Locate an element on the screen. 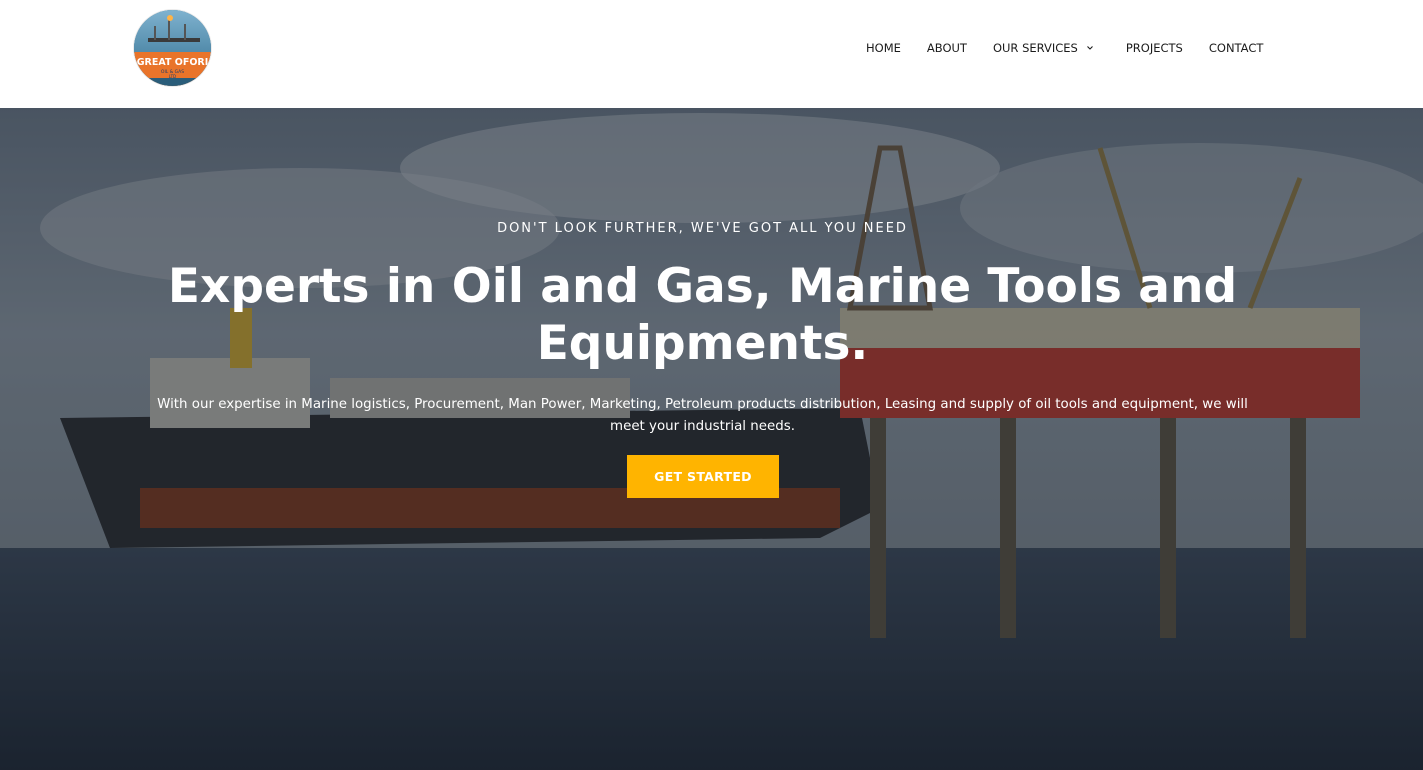 Image resolution: width=1423 pixels, height=770 pixels. nav-about: ABOUT is located at coordinates (947, 48).